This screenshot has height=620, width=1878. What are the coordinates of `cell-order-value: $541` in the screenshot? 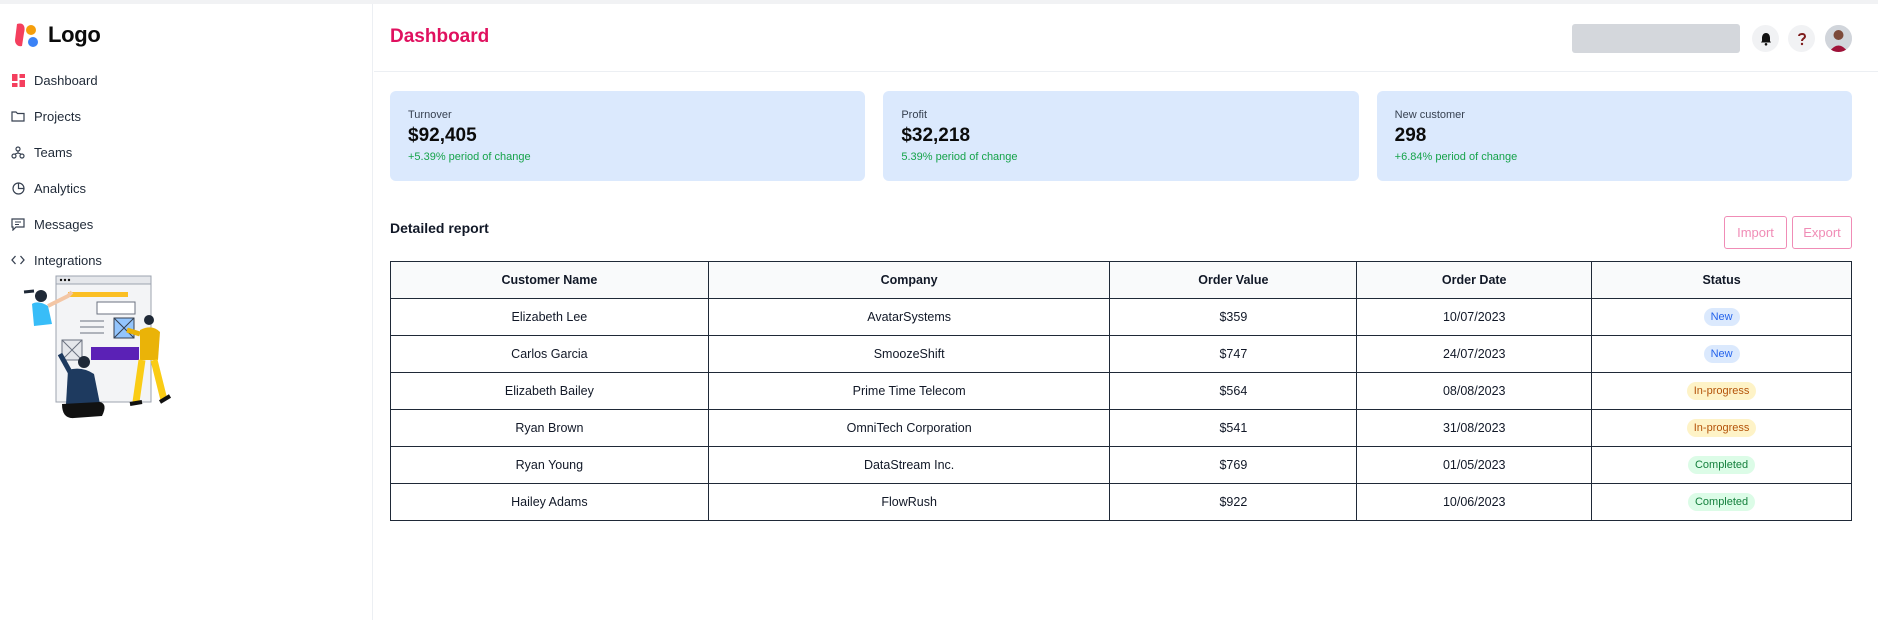 It's located at (1233, 428).